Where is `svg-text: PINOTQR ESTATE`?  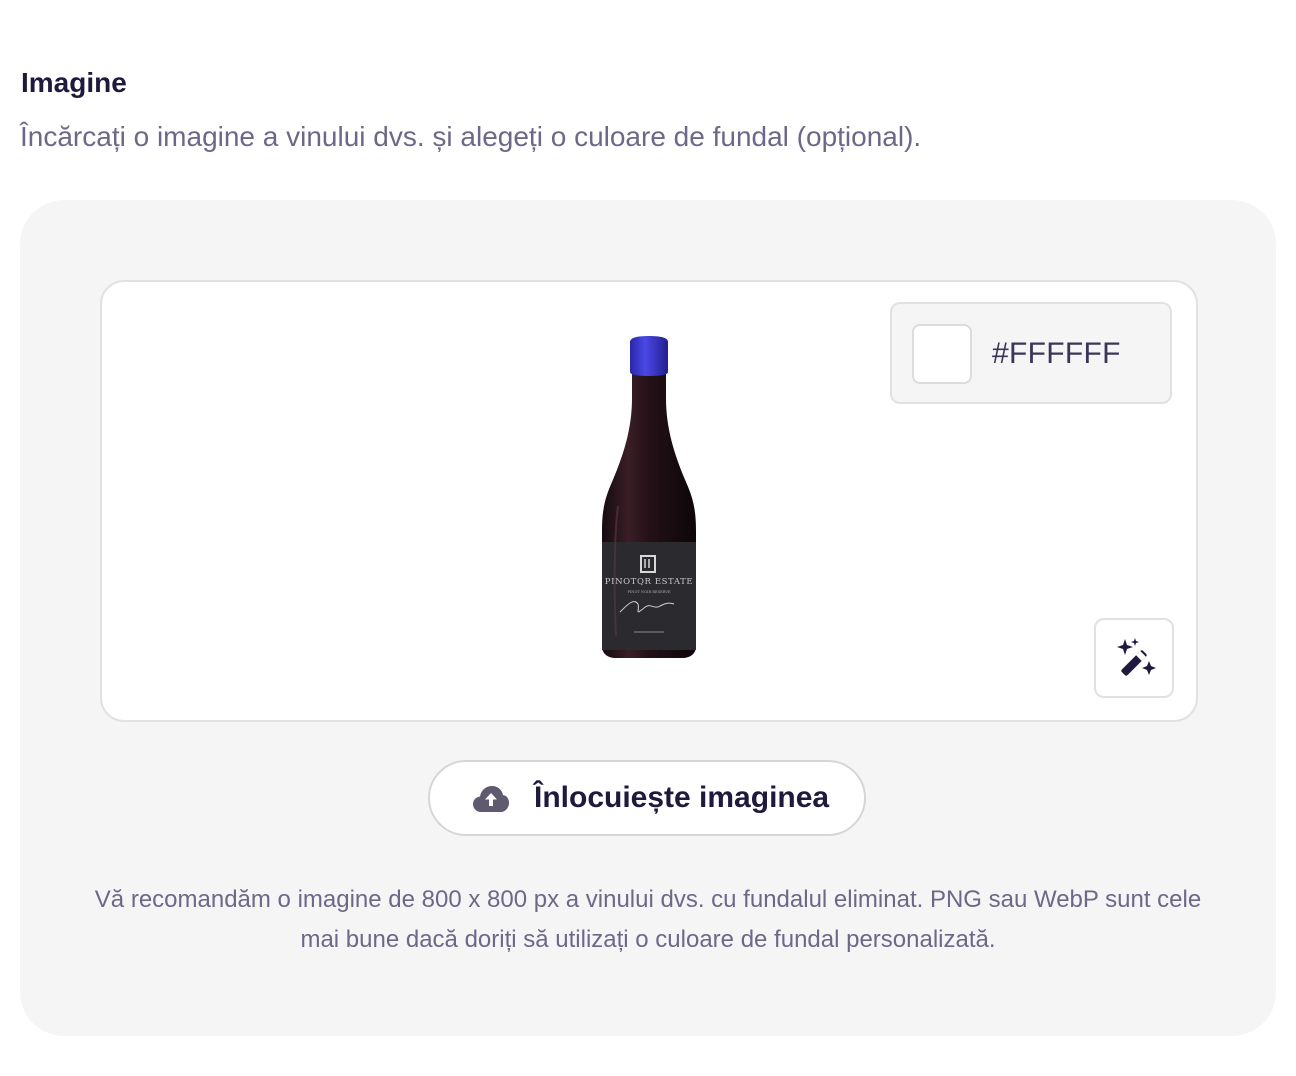
svg-text: PINOTQR ESTATE is located at coordinates (649, 582).